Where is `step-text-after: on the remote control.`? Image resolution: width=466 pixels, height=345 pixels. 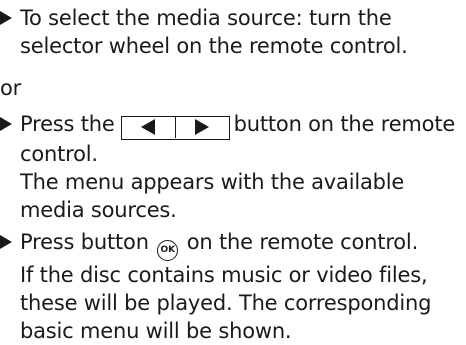
step-text-after: on the remote control. is located at coordinates (302, 242).